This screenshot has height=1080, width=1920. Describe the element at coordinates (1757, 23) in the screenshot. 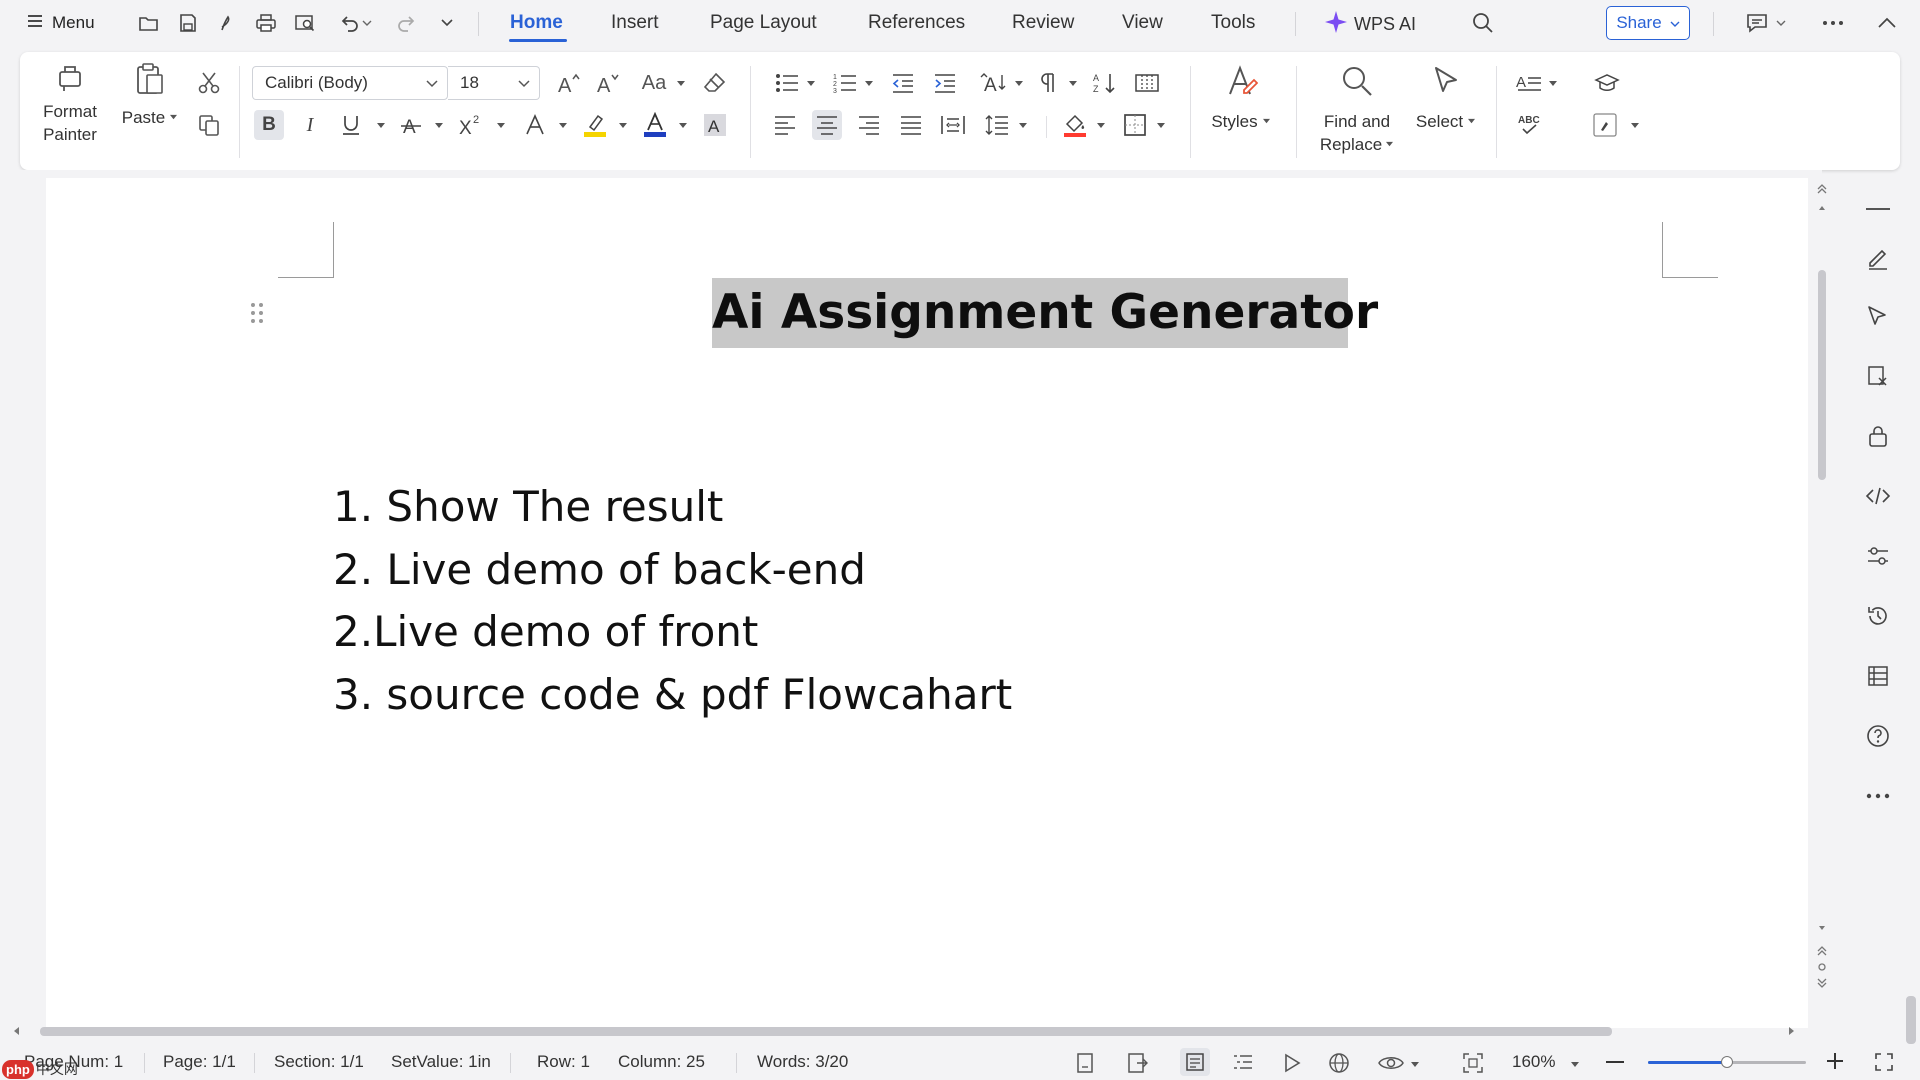

I see `comment-icon` at that location.